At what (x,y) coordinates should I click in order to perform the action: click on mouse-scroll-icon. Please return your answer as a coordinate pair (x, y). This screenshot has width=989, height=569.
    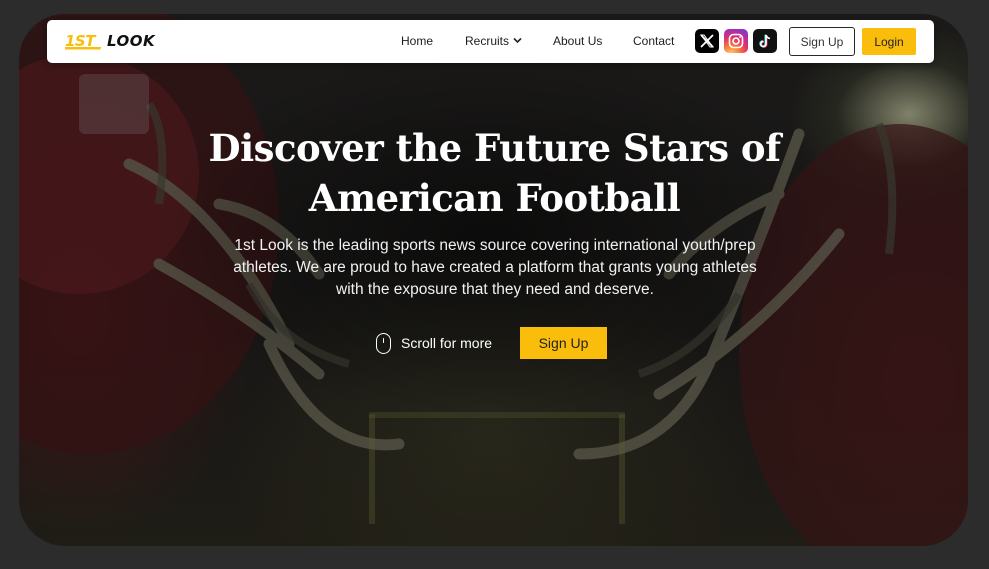
    Looking at the image, I should click on (383, 343).